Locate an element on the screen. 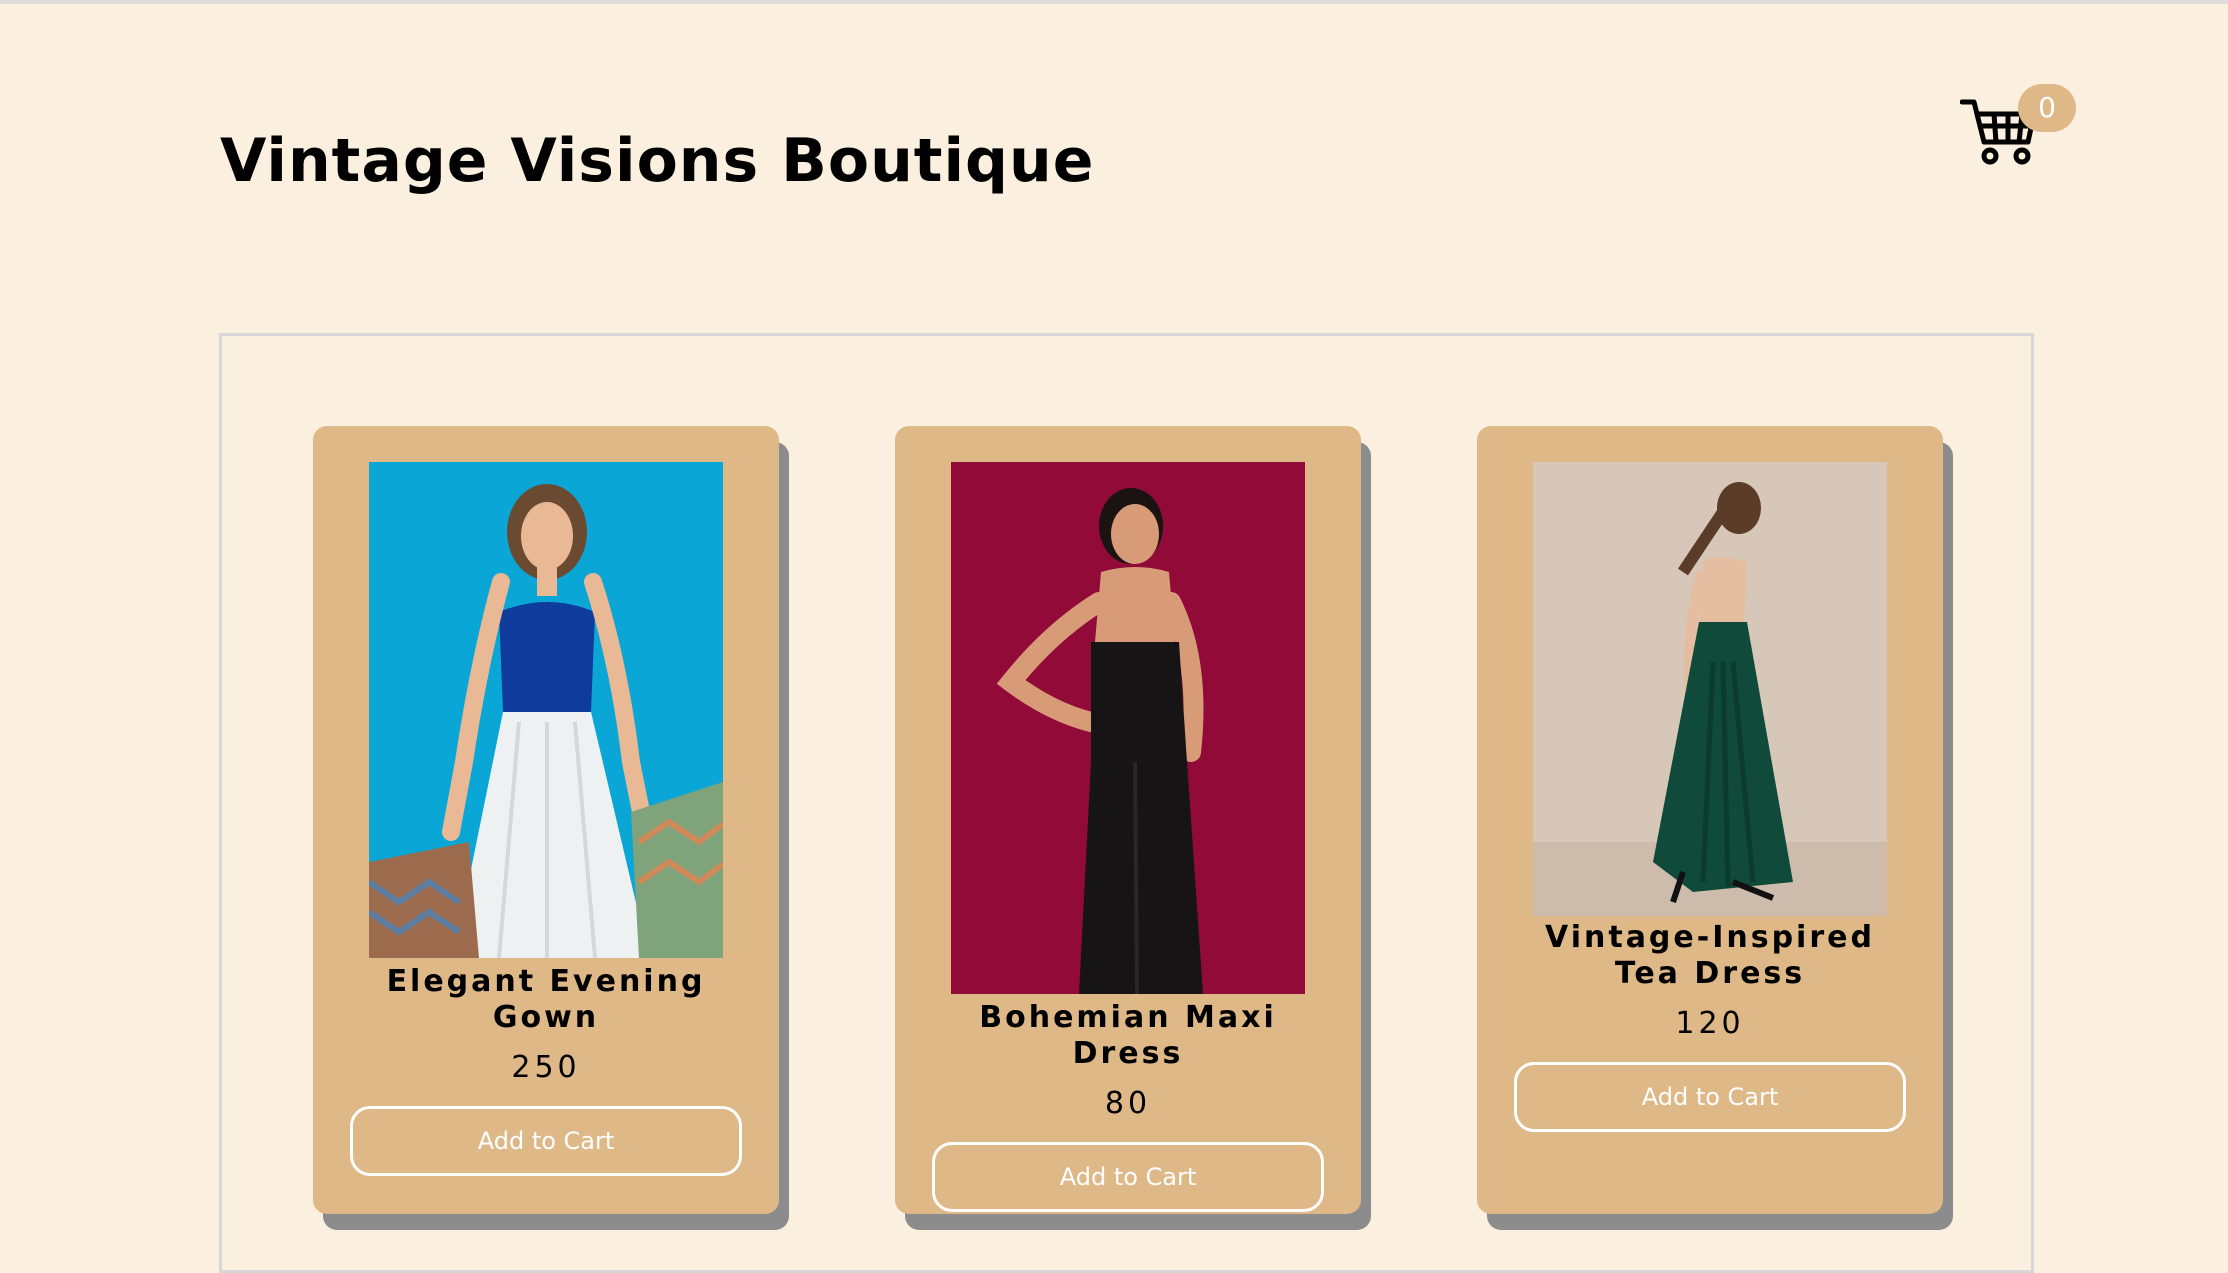  product-card: Elegant Evening Gown 250 Add to Cart is located at coordinates (546, 820).